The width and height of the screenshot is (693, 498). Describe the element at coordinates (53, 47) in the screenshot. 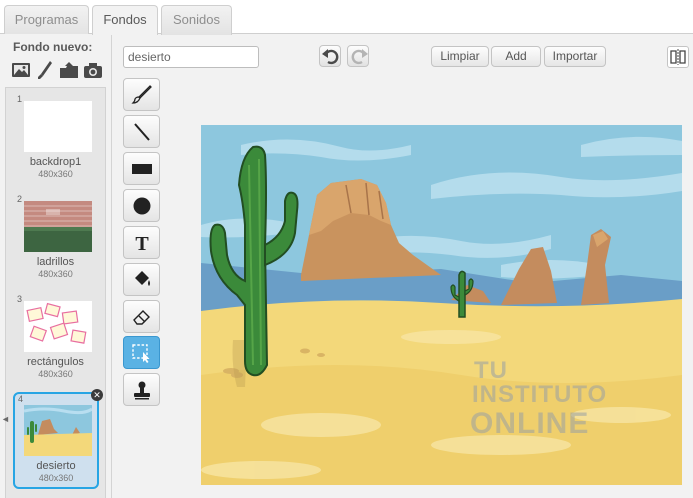

I see `new-backdrop-label: Fondo nuevo:` at that location.